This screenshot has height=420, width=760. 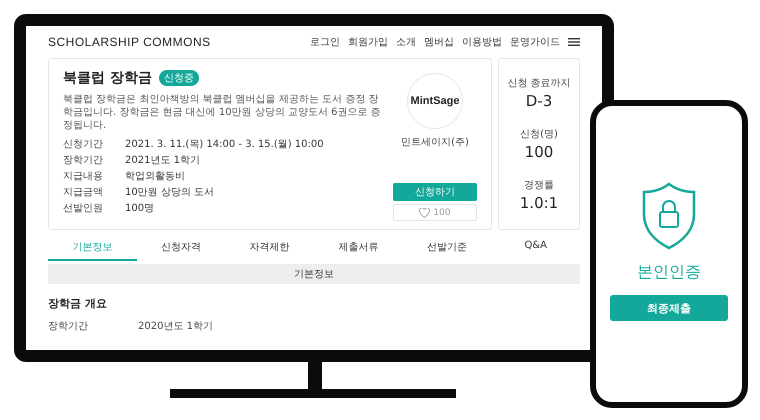 What do you see at coordinates (539, 83) in the screenshot?
I see `stat-label: 신청 종료까지` at bounding box center [539, 83].